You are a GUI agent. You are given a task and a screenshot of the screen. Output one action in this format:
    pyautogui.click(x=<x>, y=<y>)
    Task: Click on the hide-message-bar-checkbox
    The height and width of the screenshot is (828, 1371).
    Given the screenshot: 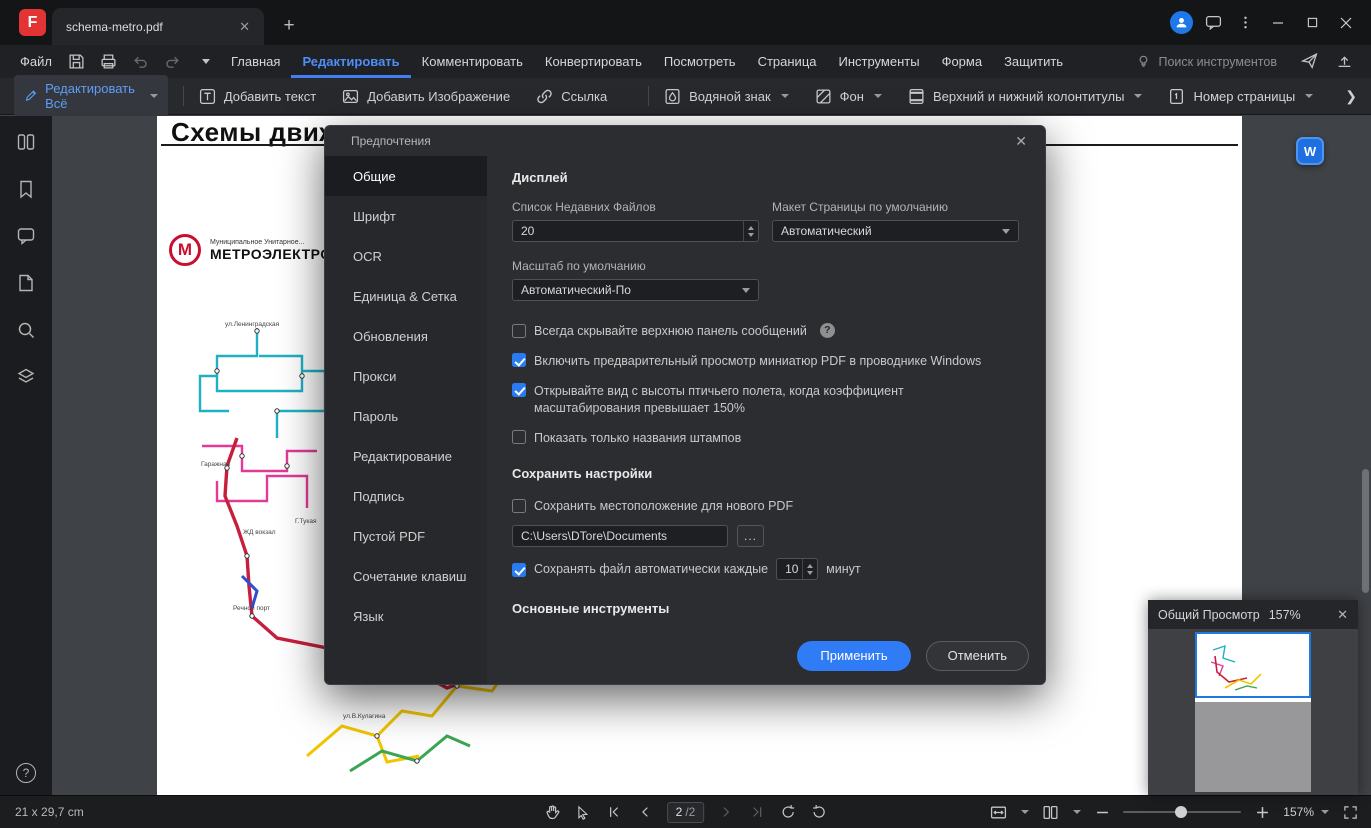 What is the action you would take?
    pyautogui.click(x=519, y=330)
    